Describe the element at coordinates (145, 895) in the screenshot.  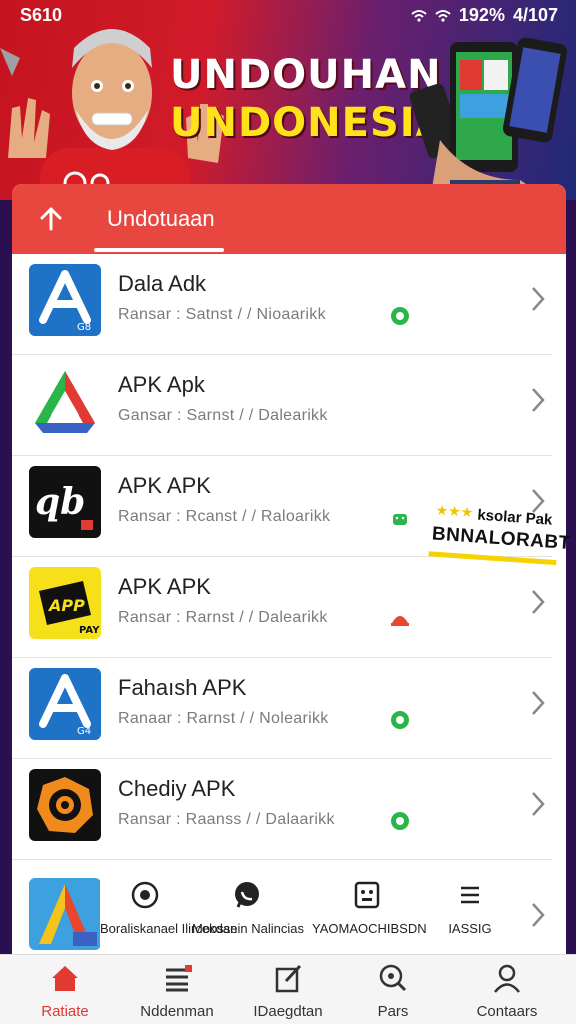
I see `camera-icon` at that location.